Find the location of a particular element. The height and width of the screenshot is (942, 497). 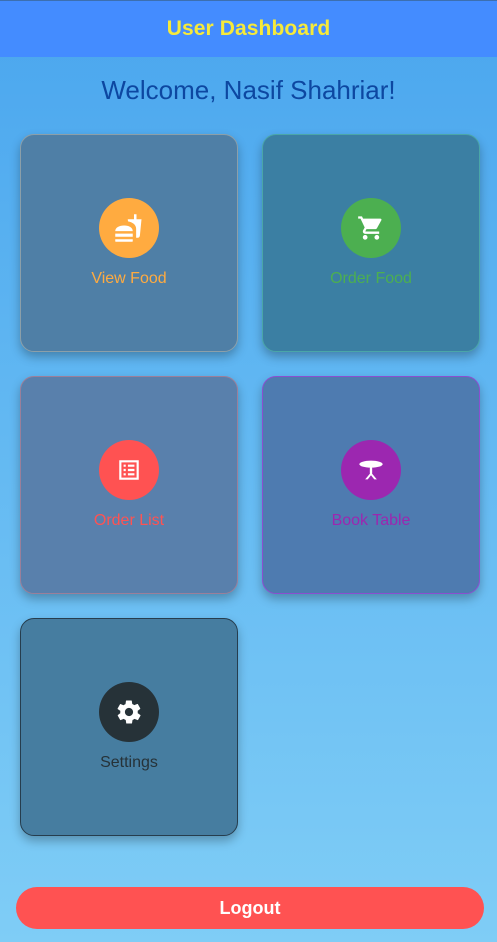

app-bar: User Dashboard is located at coordinates (248, 28).